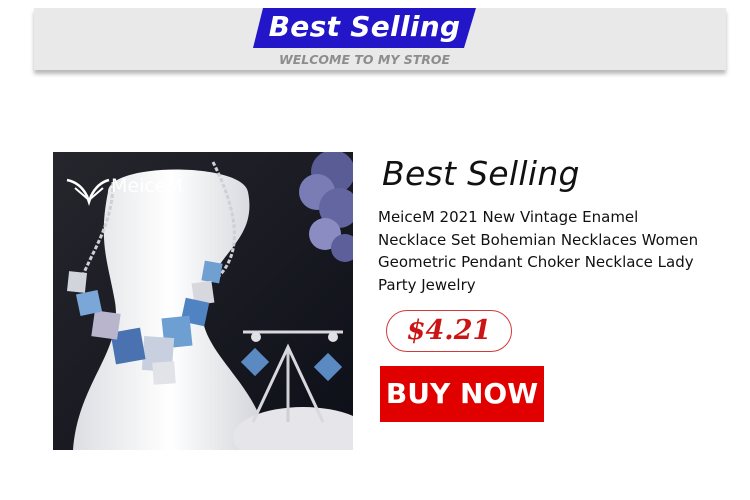 This screenshot has height=500, width=750. I want to click on best-selling-banner: Best Selling, so click(364, 28).